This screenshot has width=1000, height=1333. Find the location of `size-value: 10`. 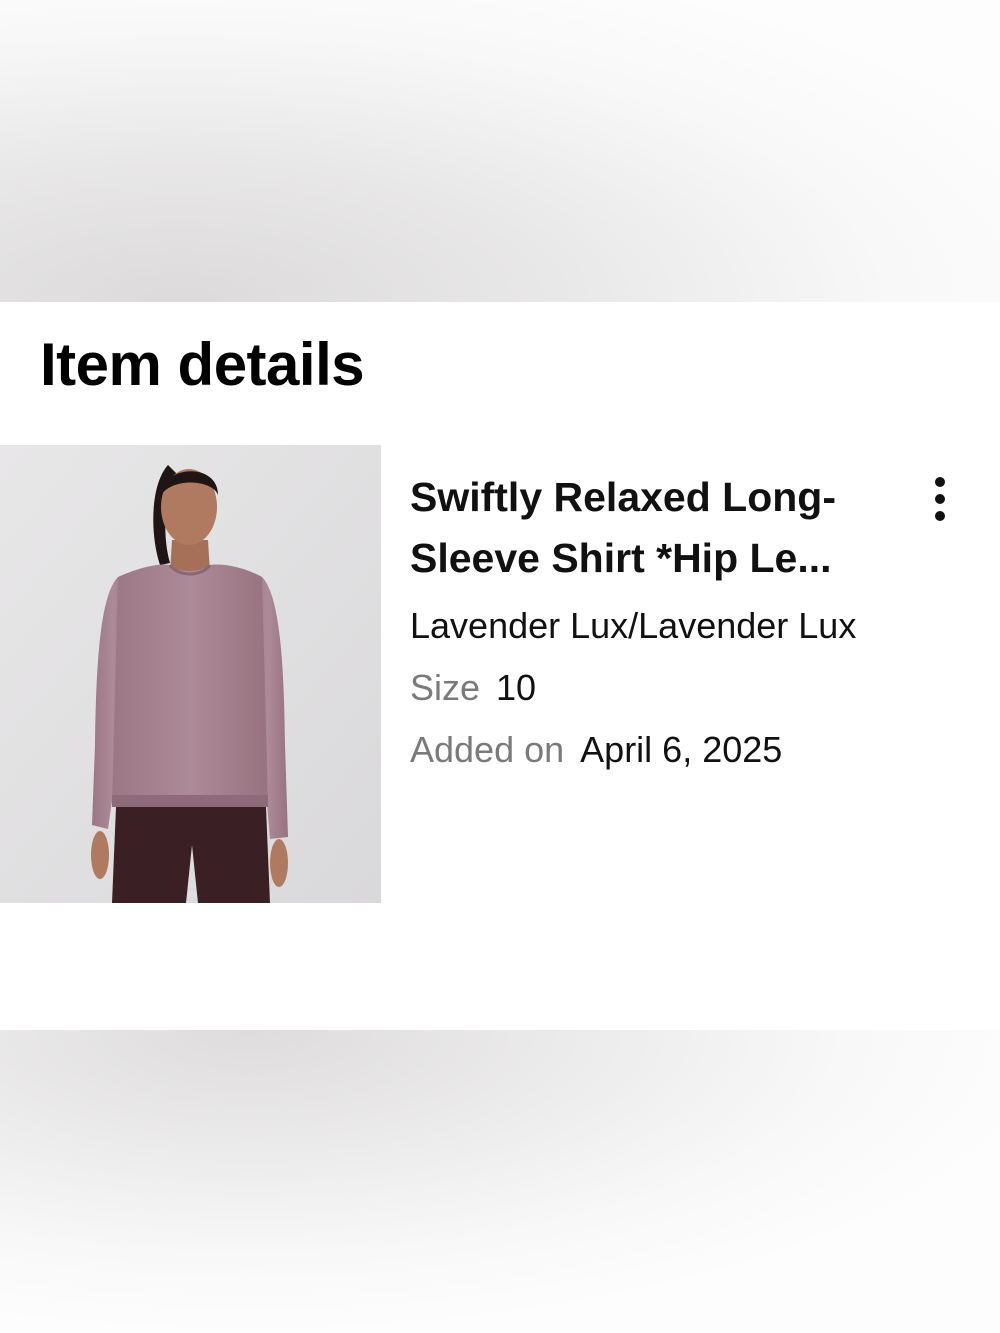

size-value: 10 is located at coordinates (516, 687).